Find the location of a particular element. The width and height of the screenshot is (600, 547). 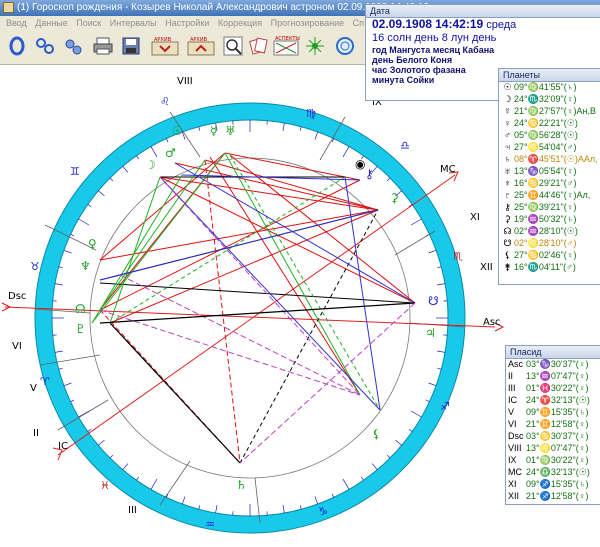

planet-glyph-icon: ⚷ is located at coordinates (507, 207).